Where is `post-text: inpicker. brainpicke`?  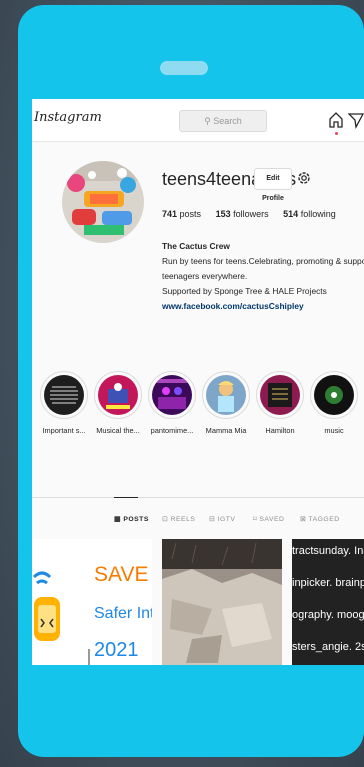 post-text: inpicker. brainpicke is located at coordinates (328, 583).